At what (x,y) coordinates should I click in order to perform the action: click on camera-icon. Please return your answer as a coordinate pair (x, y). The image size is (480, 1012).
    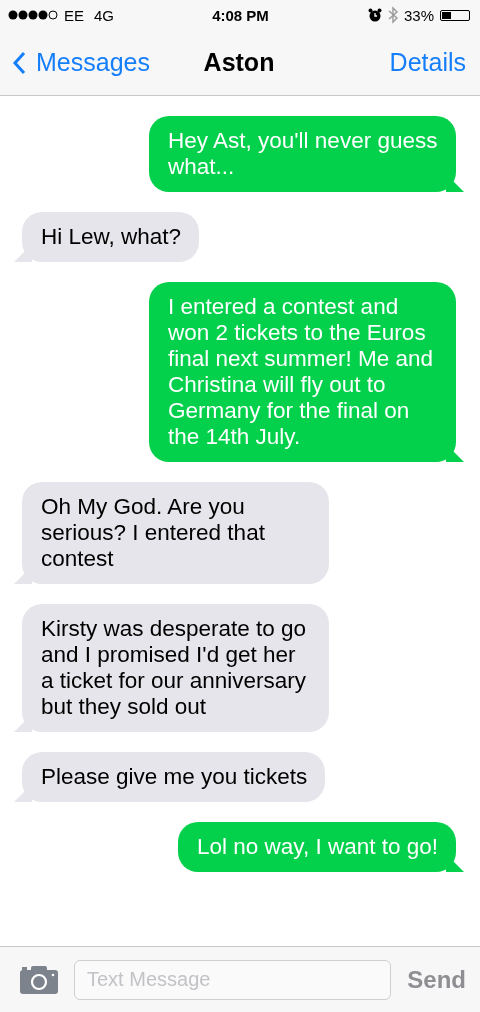
    Looking at the image, I should click on (39, 979).